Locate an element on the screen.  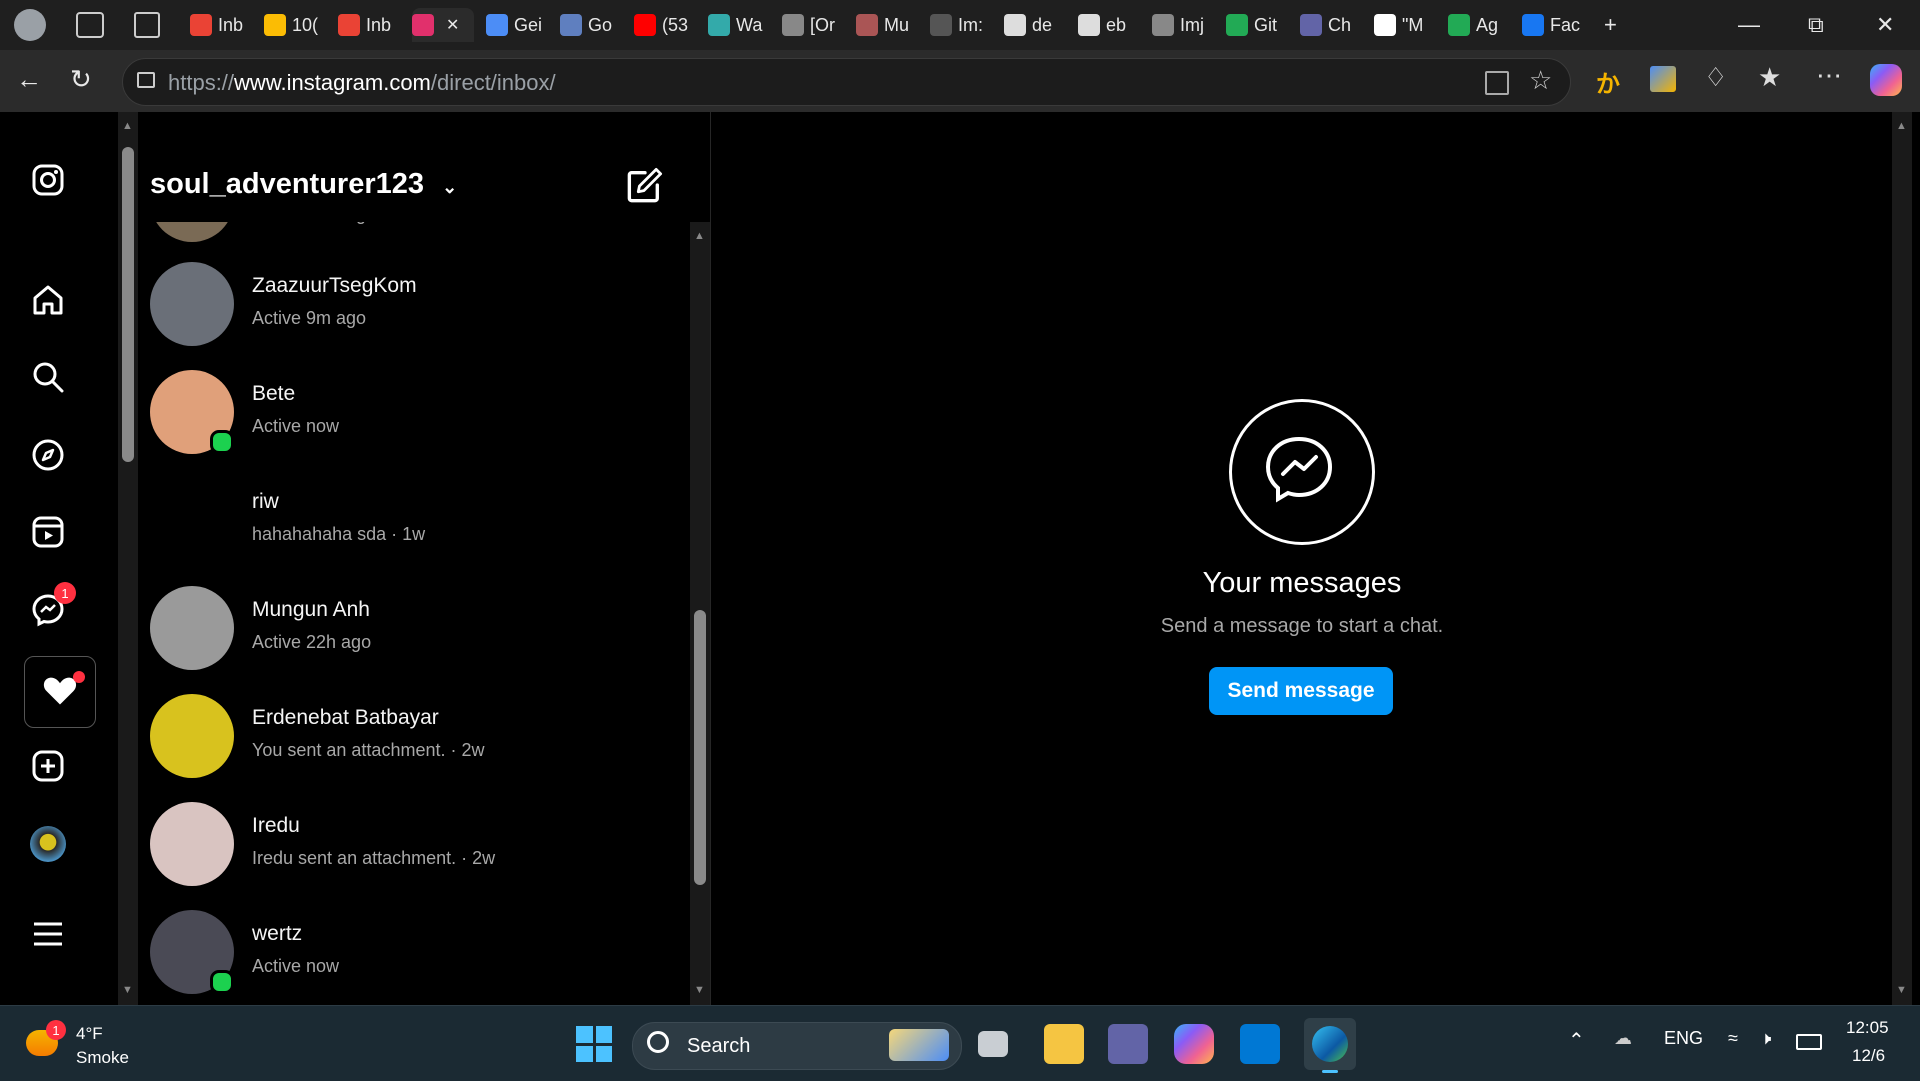
browser-tab: Git is located at coordinates (1259, 25).